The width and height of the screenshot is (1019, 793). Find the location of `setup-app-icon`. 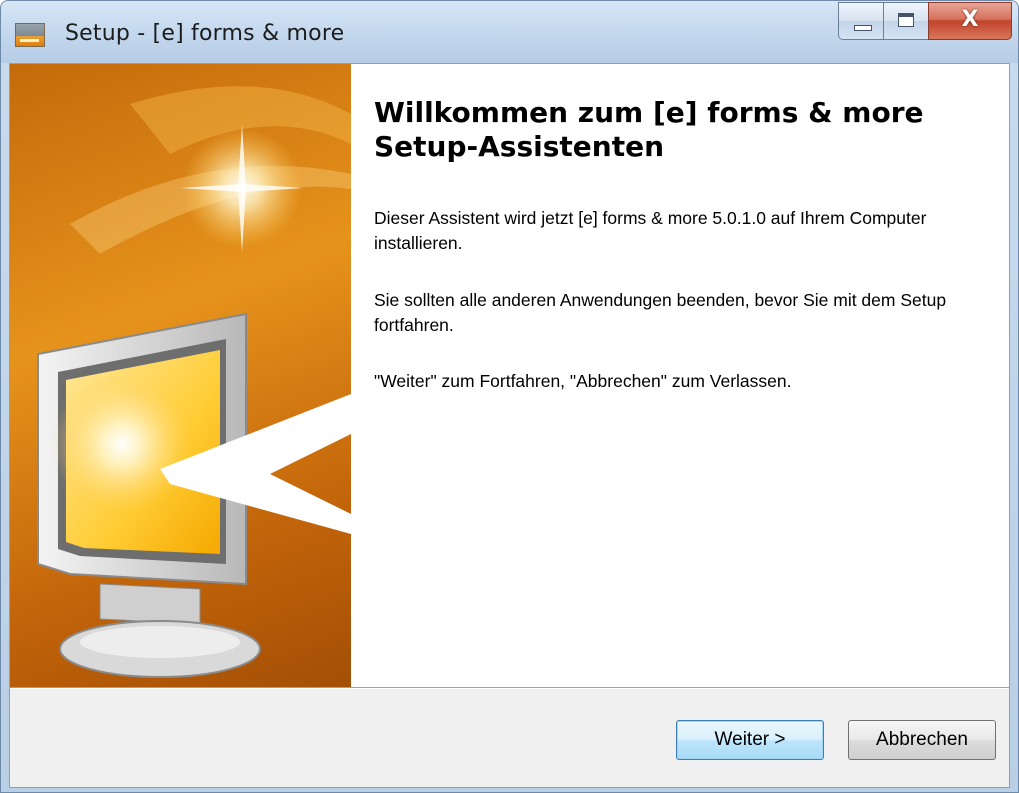

setup-app-icon is located at coordinates (30, 35).